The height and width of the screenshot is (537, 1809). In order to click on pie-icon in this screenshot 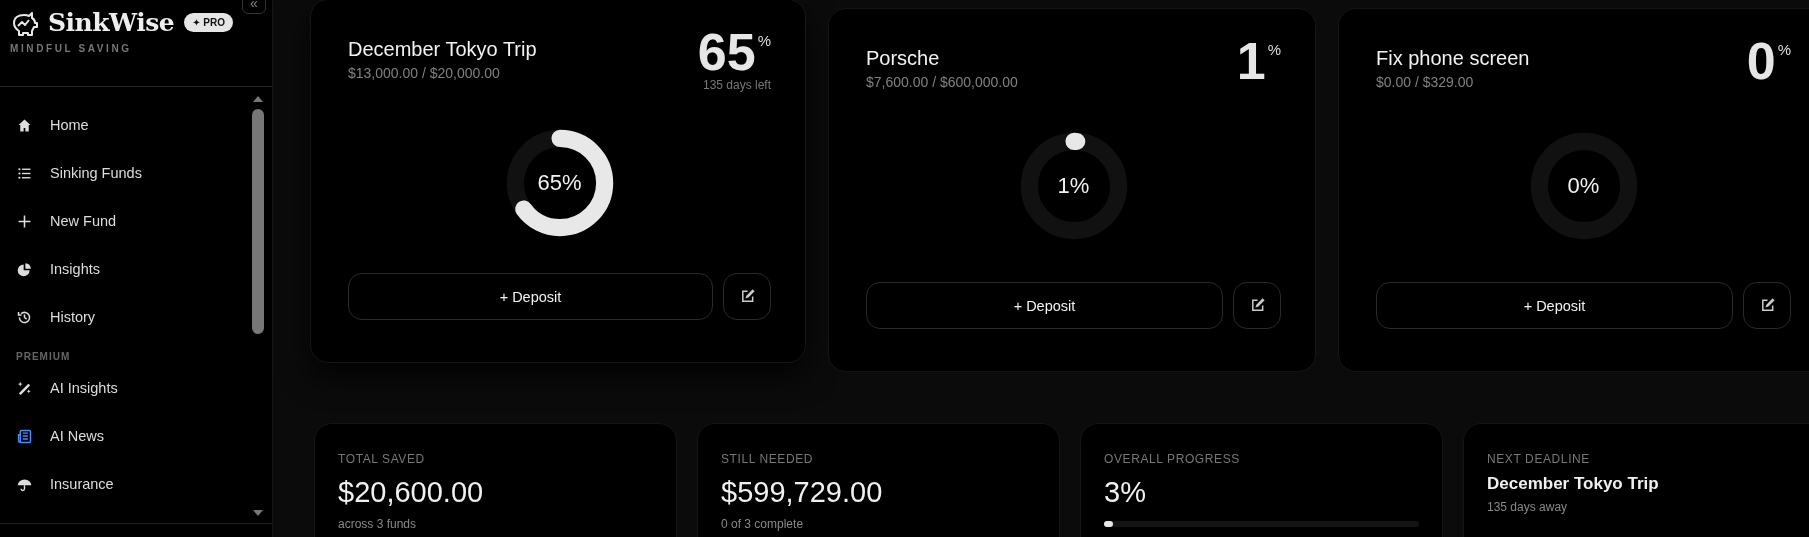, I will do `click(24, 269)`.